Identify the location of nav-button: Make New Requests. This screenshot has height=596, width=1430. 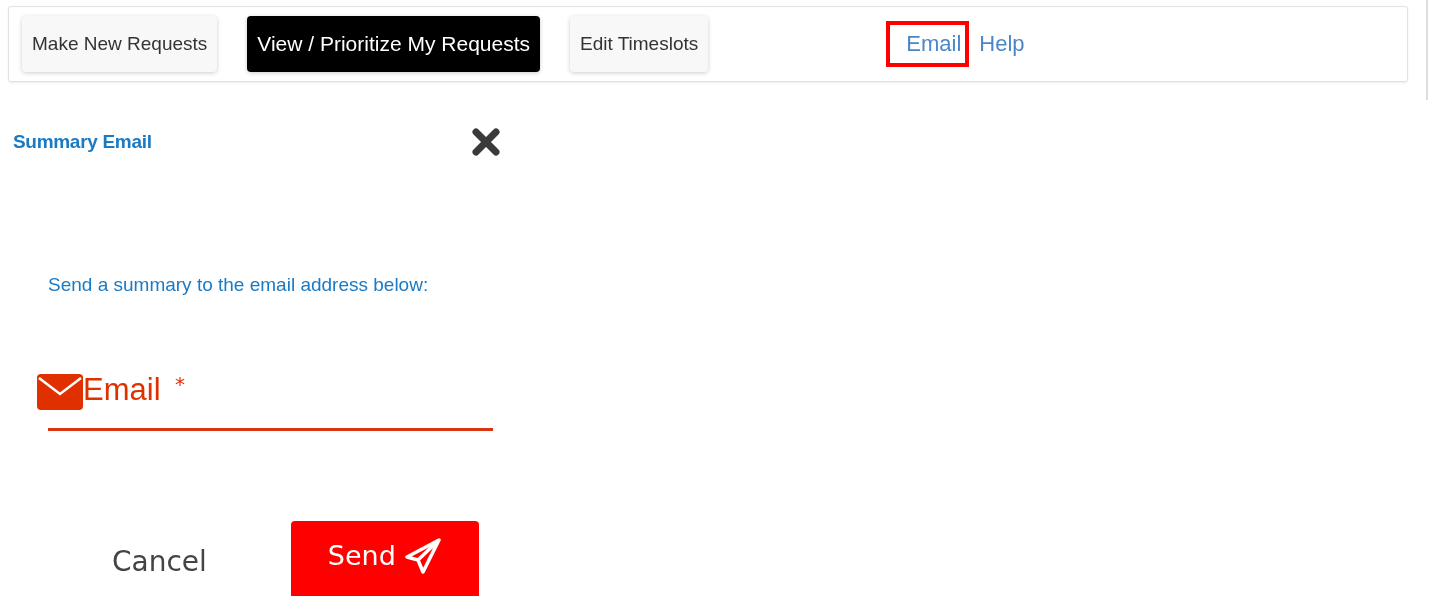
(120, 44).